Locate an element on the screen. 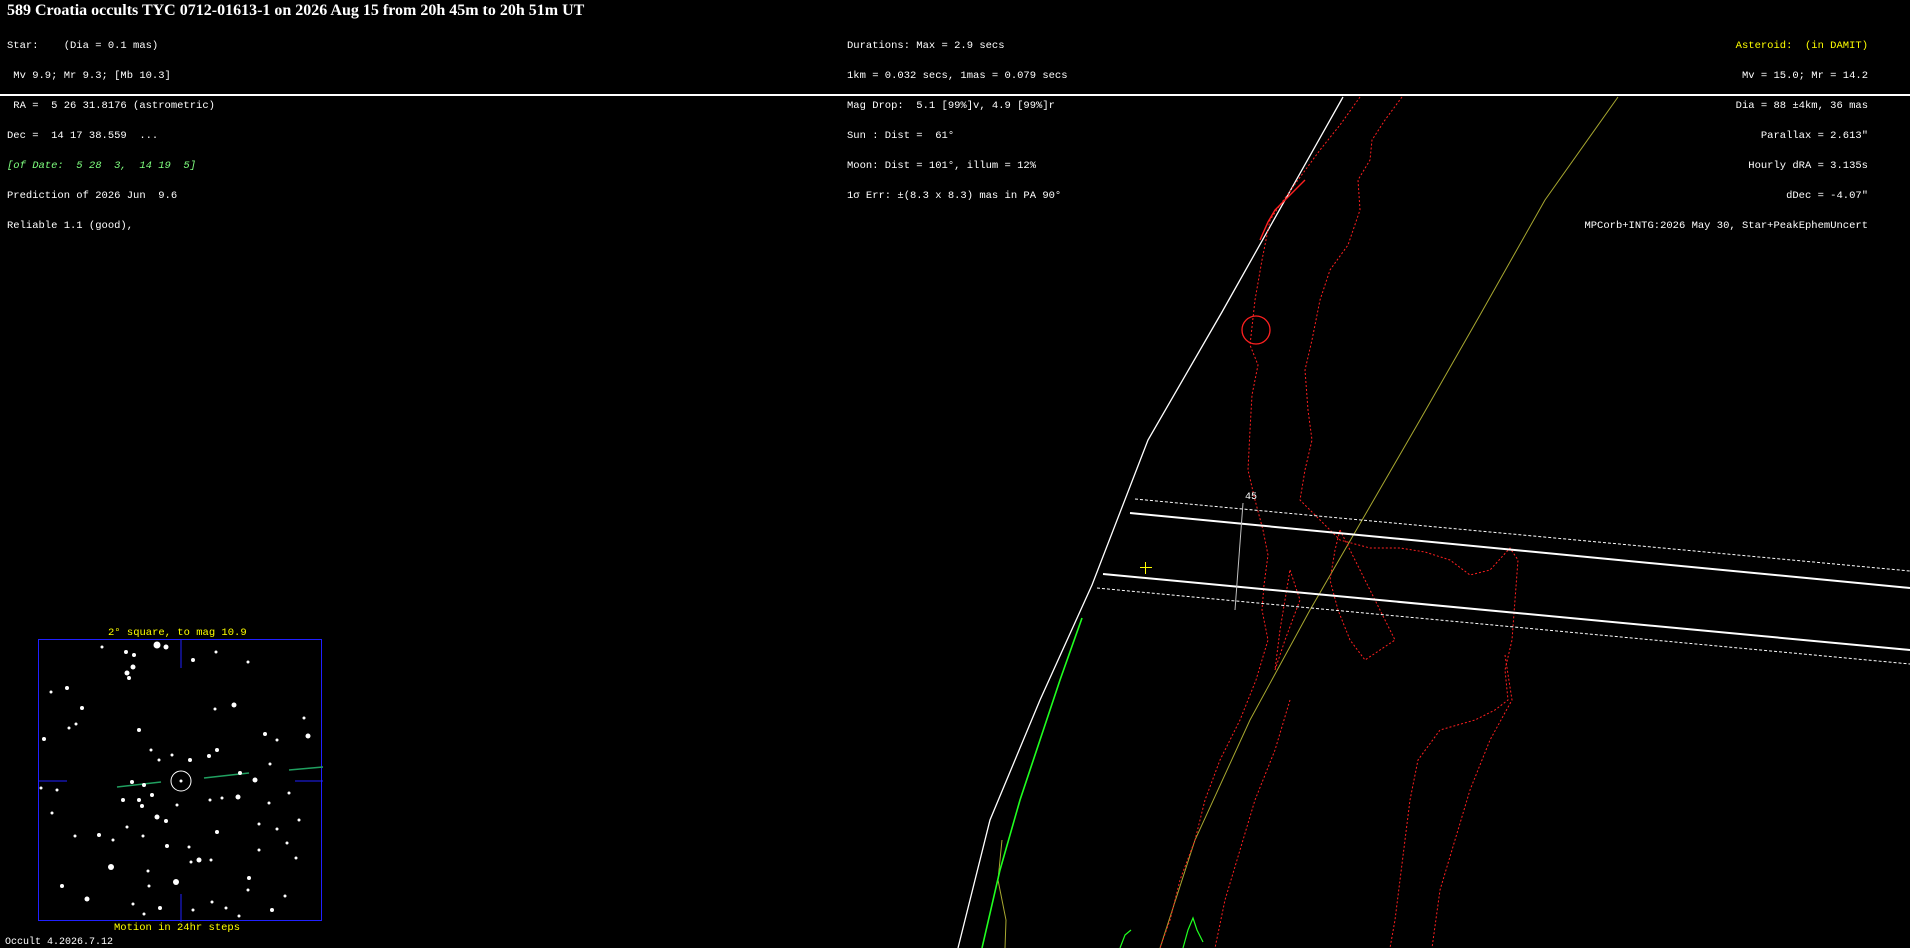 This screenshot has width=1910, height=948. coastline-east is located at coordinates (1409, 522).